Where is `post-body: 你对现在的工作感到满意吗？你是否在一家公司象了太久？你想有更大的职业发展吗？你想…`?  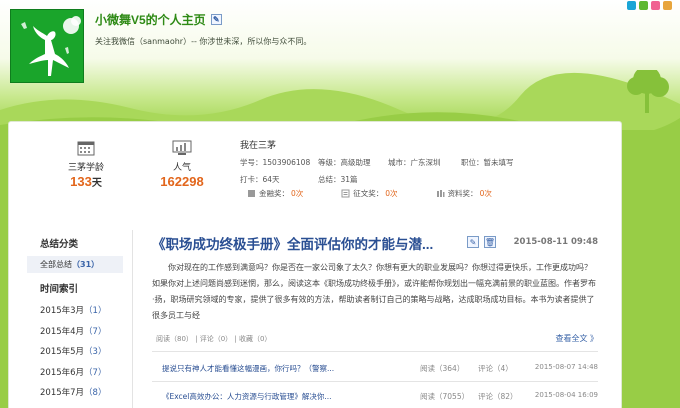 post-body: 你对现在的工作感到满意吗？你是否在一家公司象了太久？你想有更大的职业发展吗？你想… is located at coordinates (374, 291).